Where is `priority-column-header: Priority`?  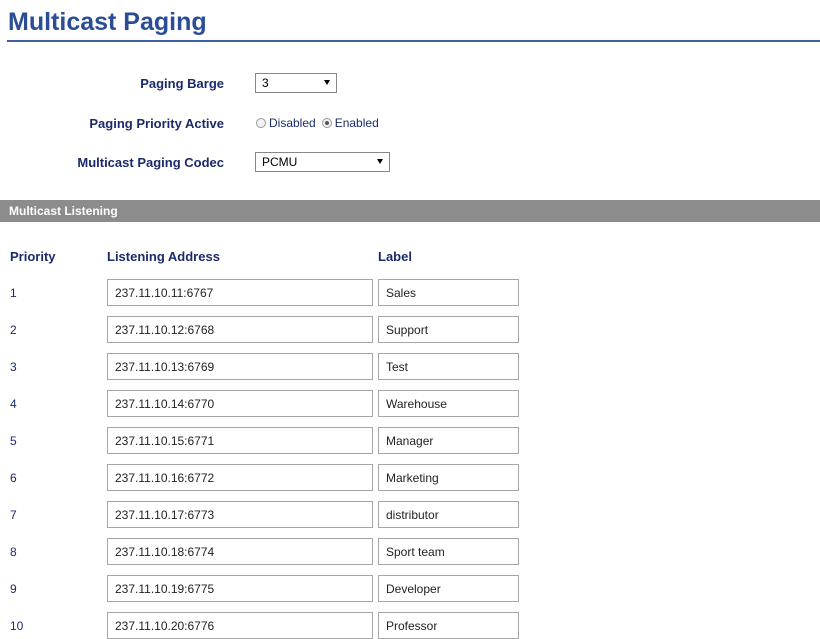
priority-column-header: Priority is located at coordinates (33, 256).